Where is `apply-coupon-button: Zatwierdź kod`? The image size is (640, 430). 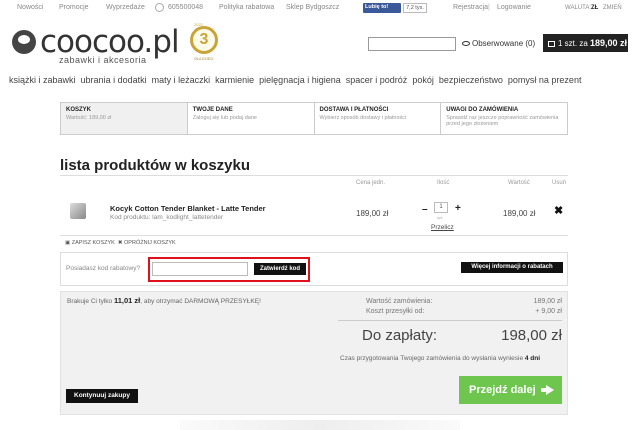
apply-coupon-button: Zatwierdź kod is located at coordinates (280, 269).